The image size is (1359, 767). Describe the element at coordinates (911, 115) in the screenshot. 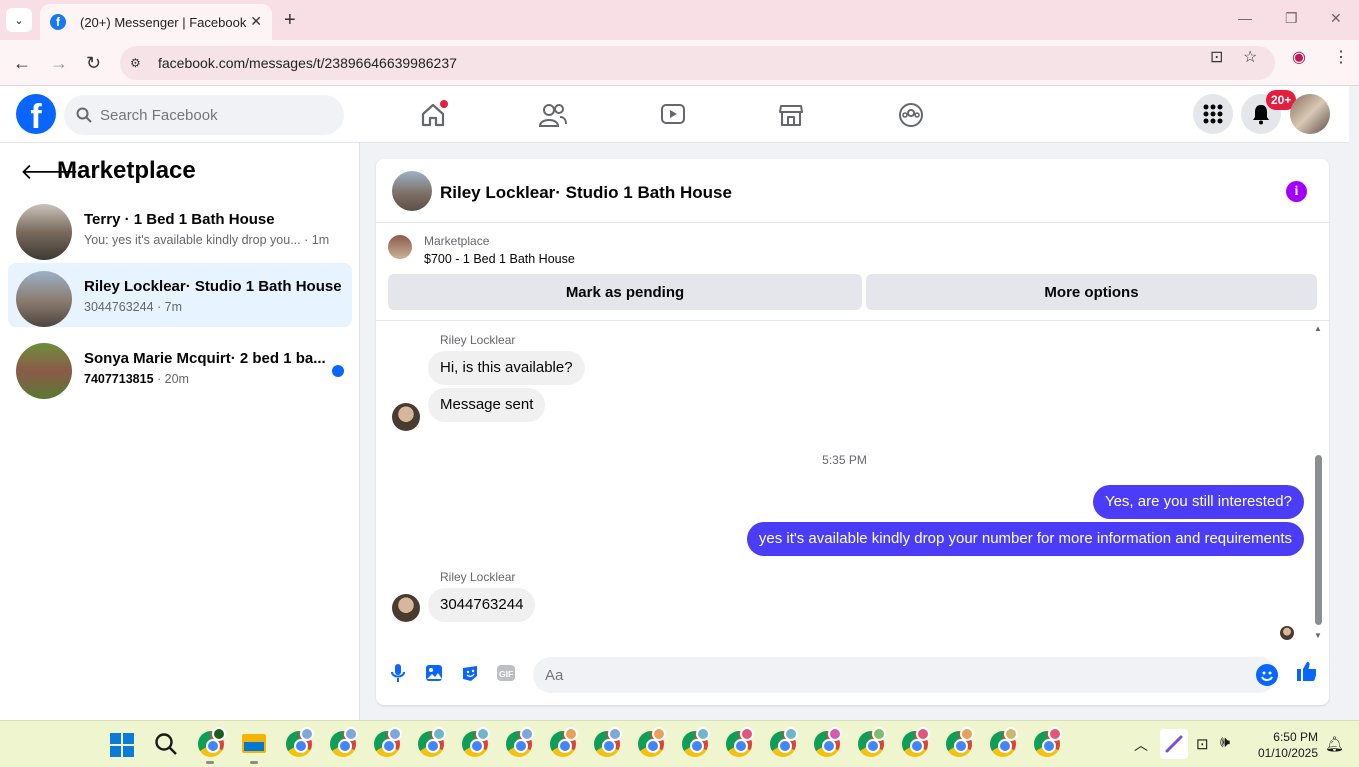

I see `groups-nav-icon` at that location.